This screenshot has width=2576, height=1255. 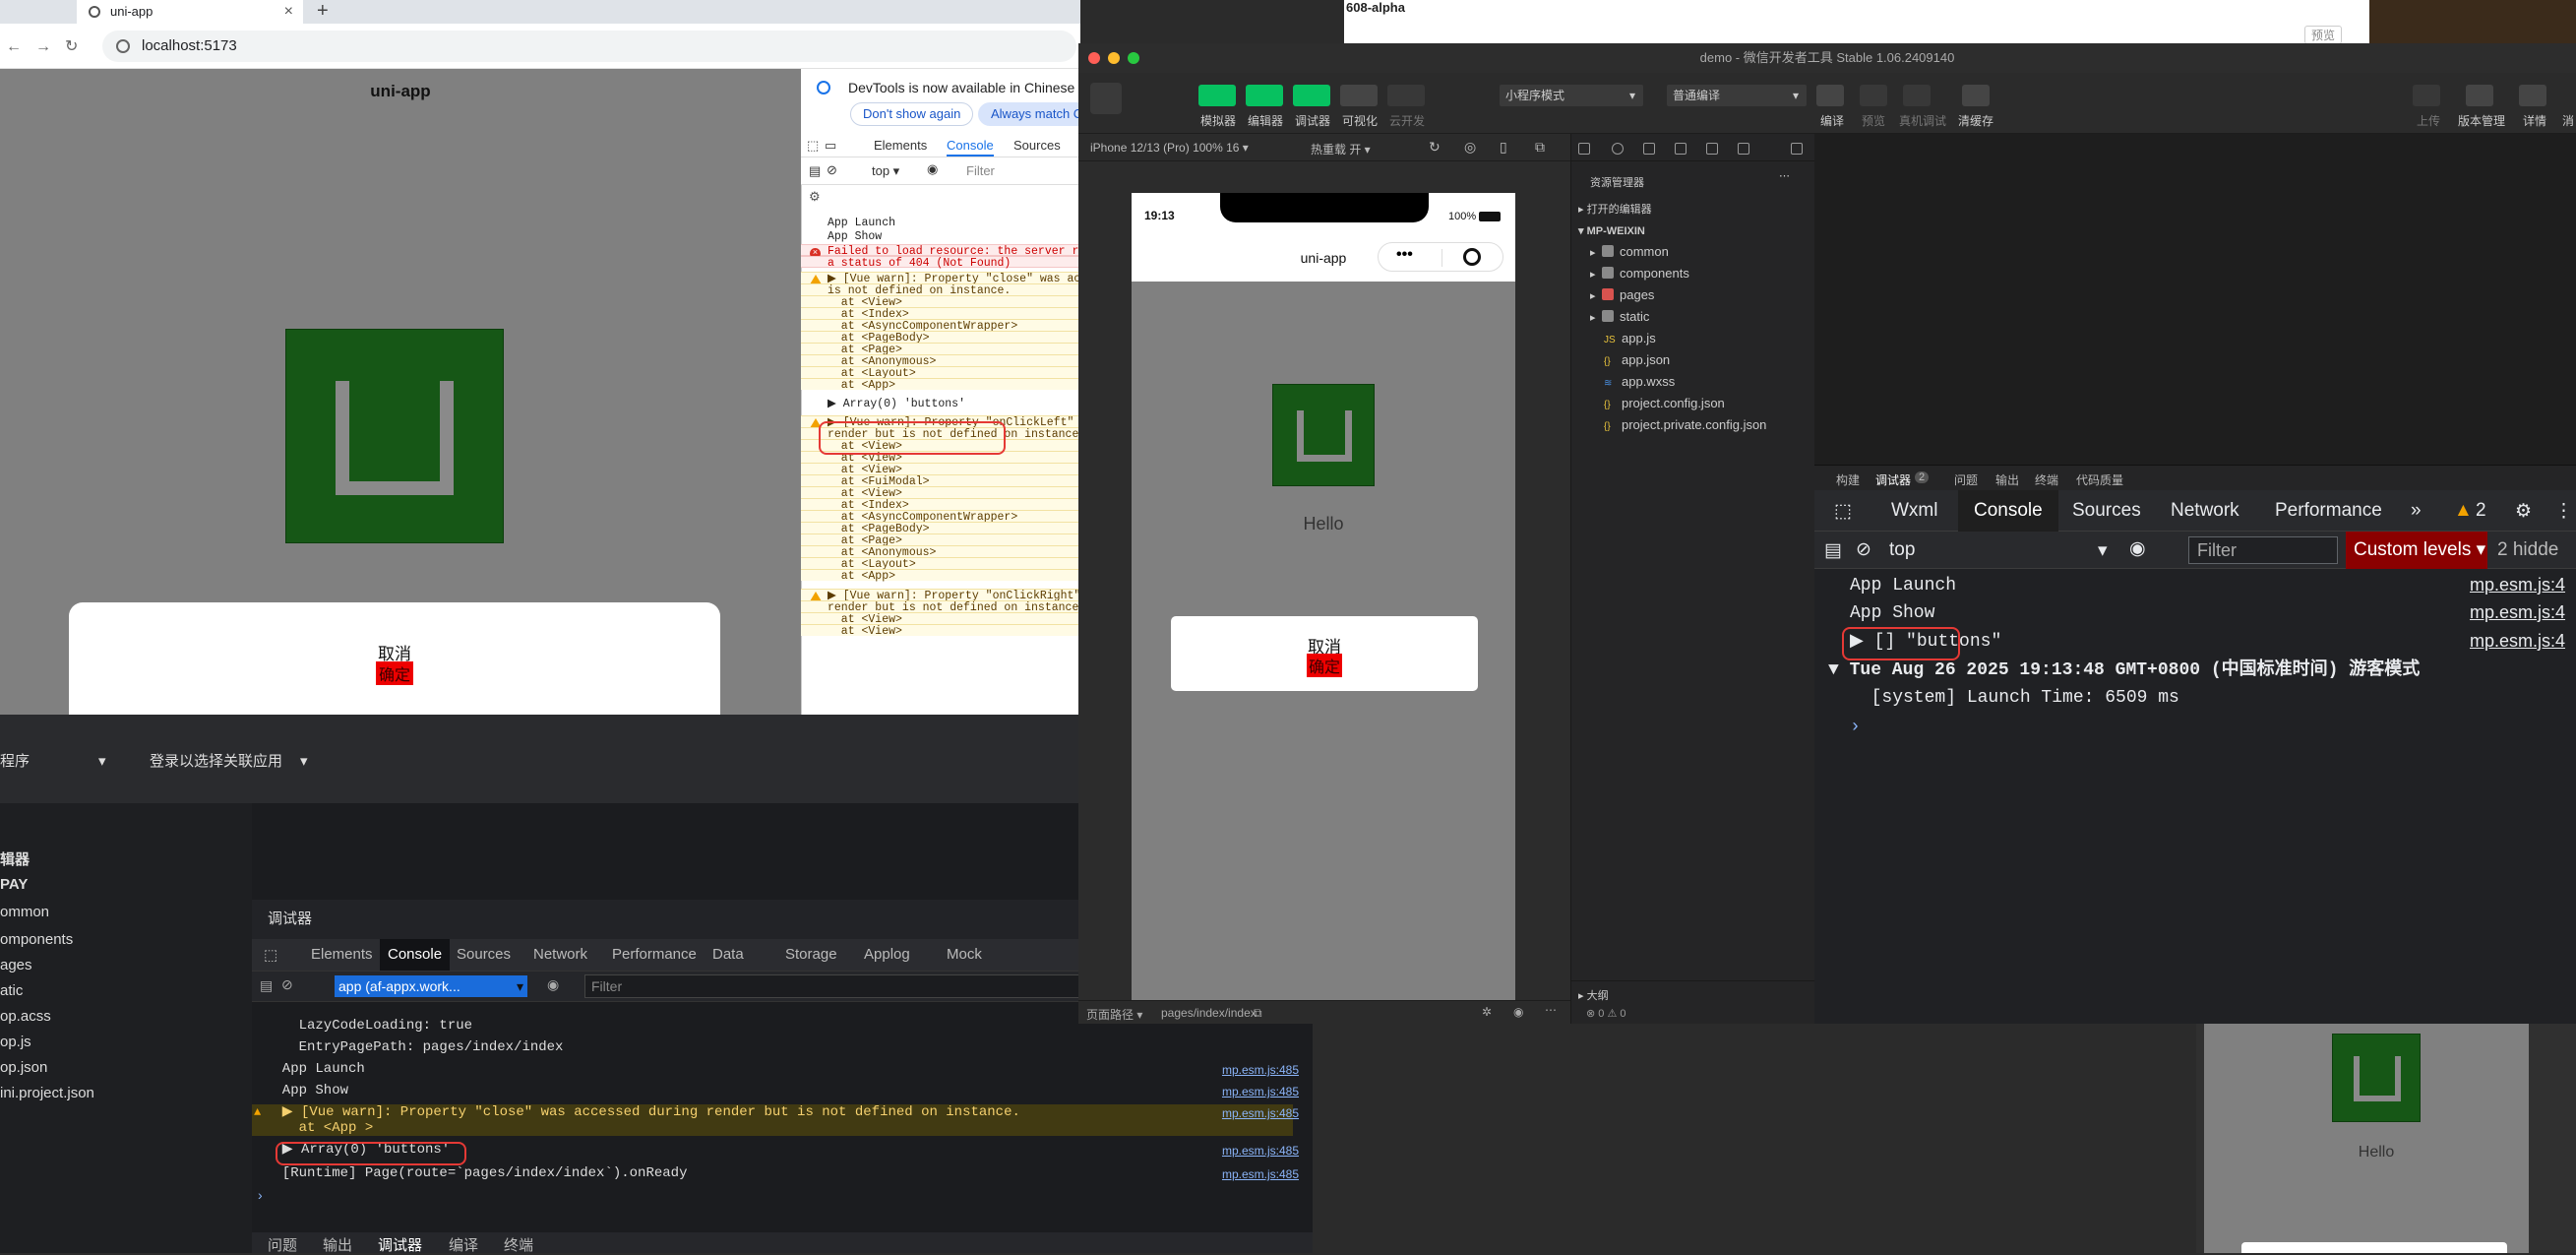 I want to click on tab-network: Network, so click(x=2205, y=511).